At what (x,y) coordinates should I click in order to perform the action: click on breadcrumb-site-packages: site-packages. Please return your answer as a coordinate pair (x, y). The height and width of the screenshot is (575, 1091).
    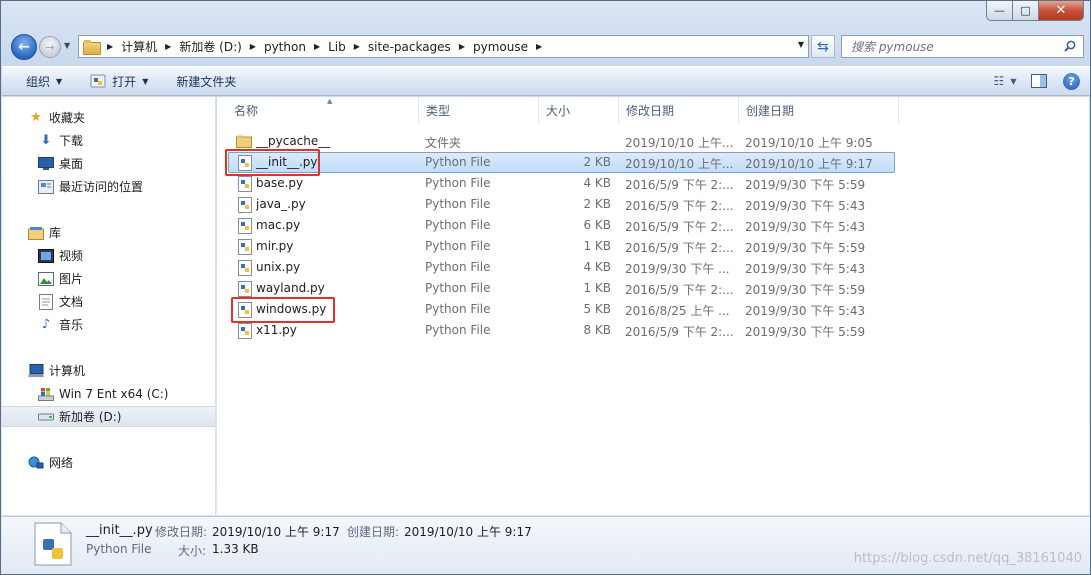
    Looking at the image, I should click on (409, 47).